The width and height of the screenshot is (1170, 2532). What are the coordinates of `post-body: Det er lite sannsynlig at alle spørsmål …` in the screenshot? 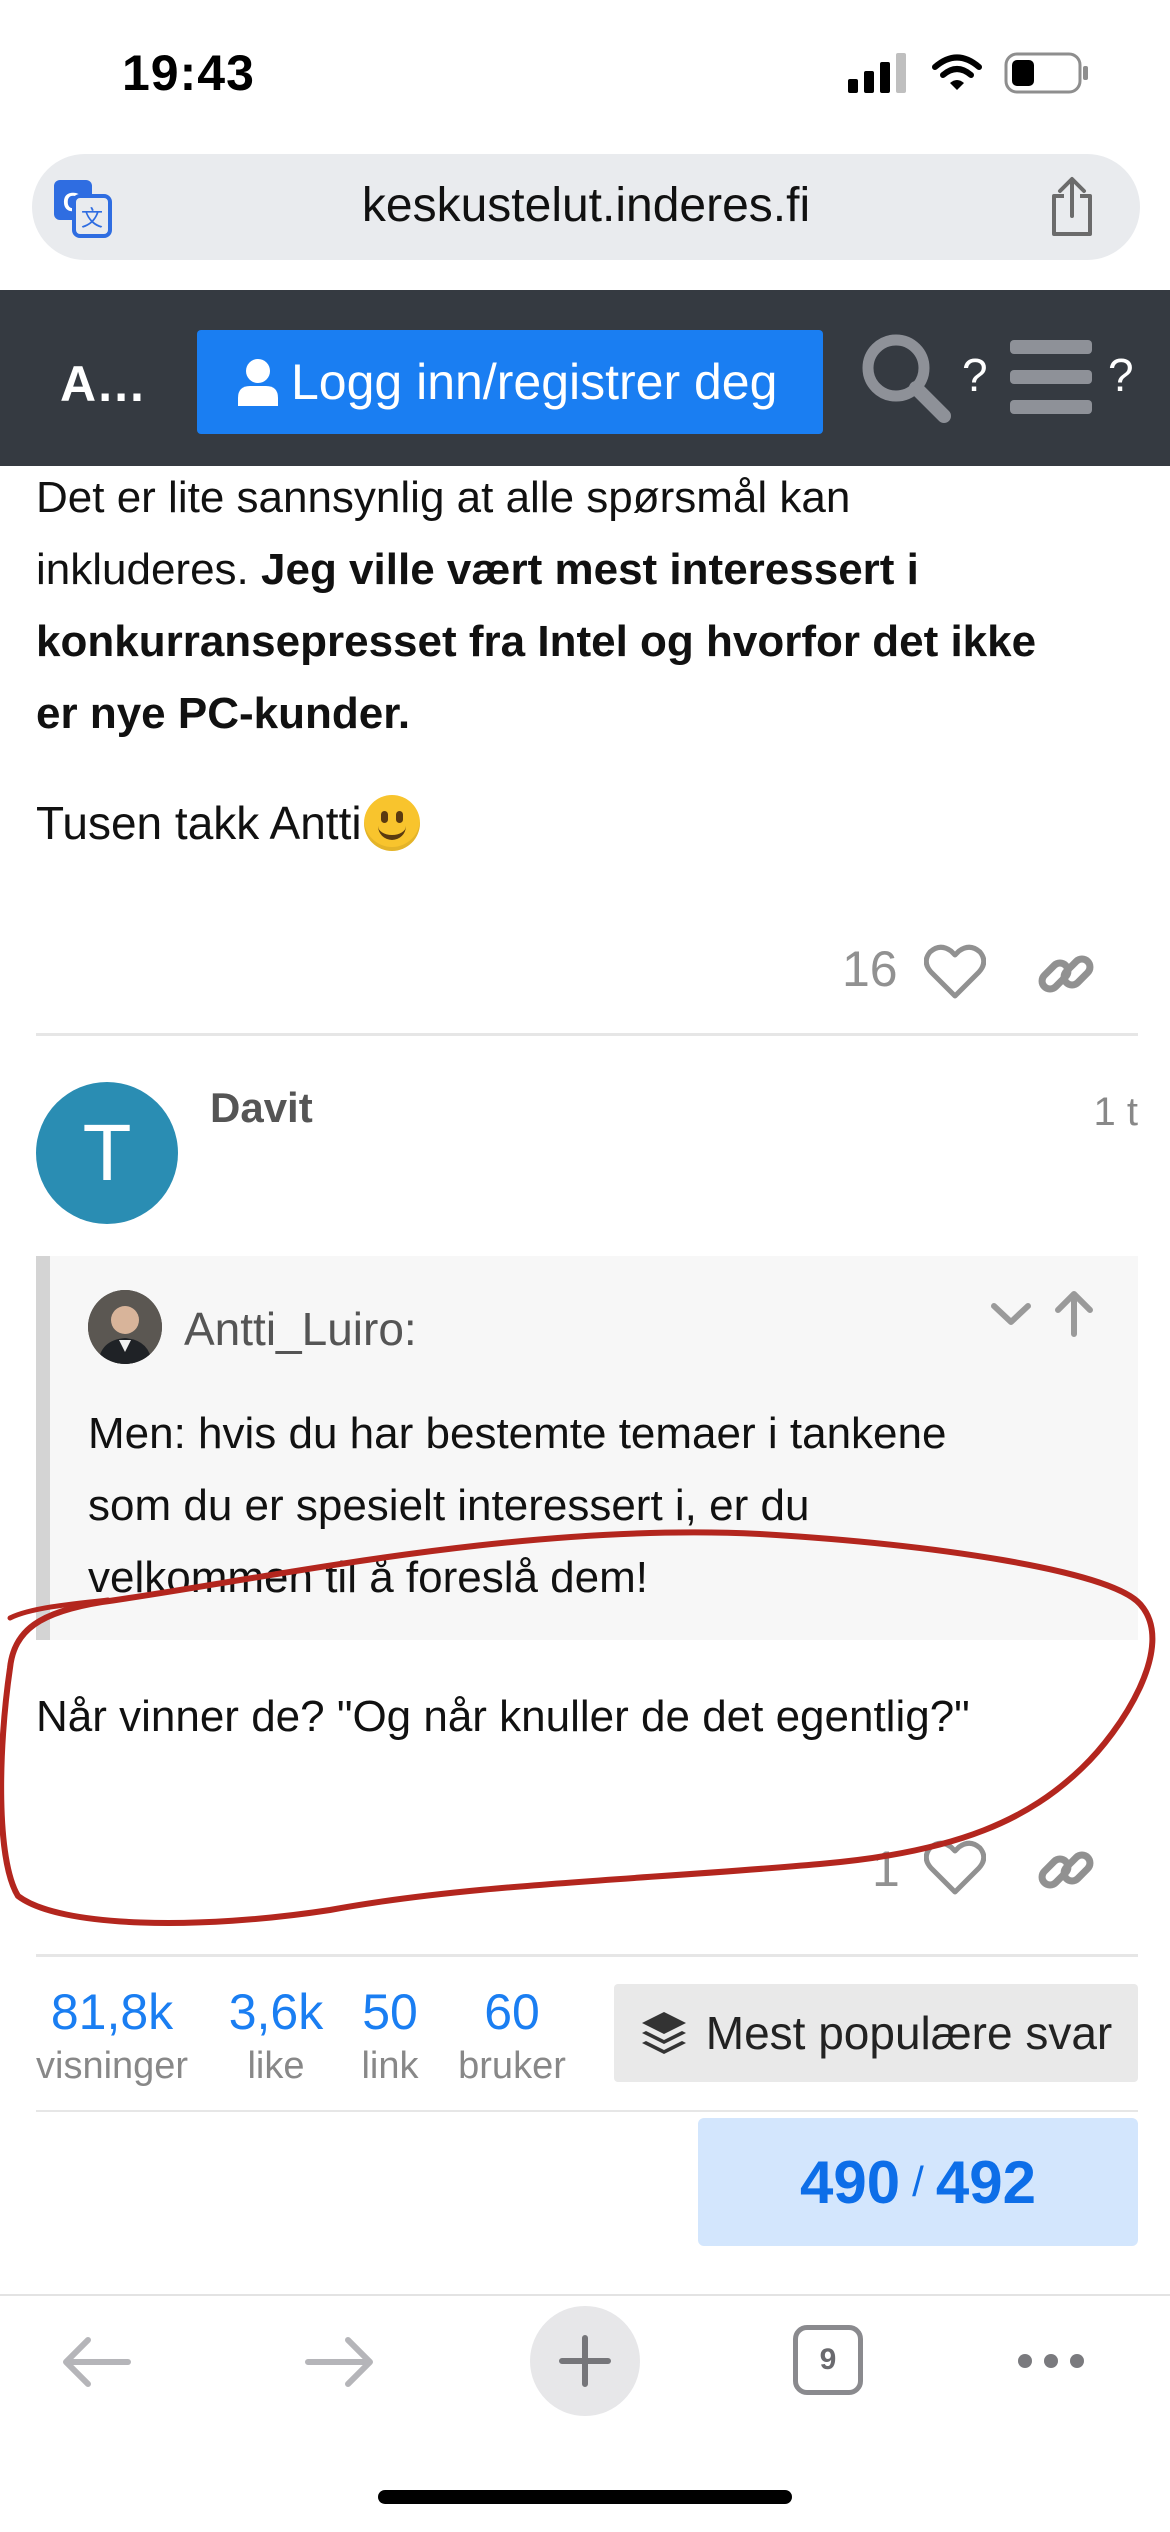 It's located at (586, 606).